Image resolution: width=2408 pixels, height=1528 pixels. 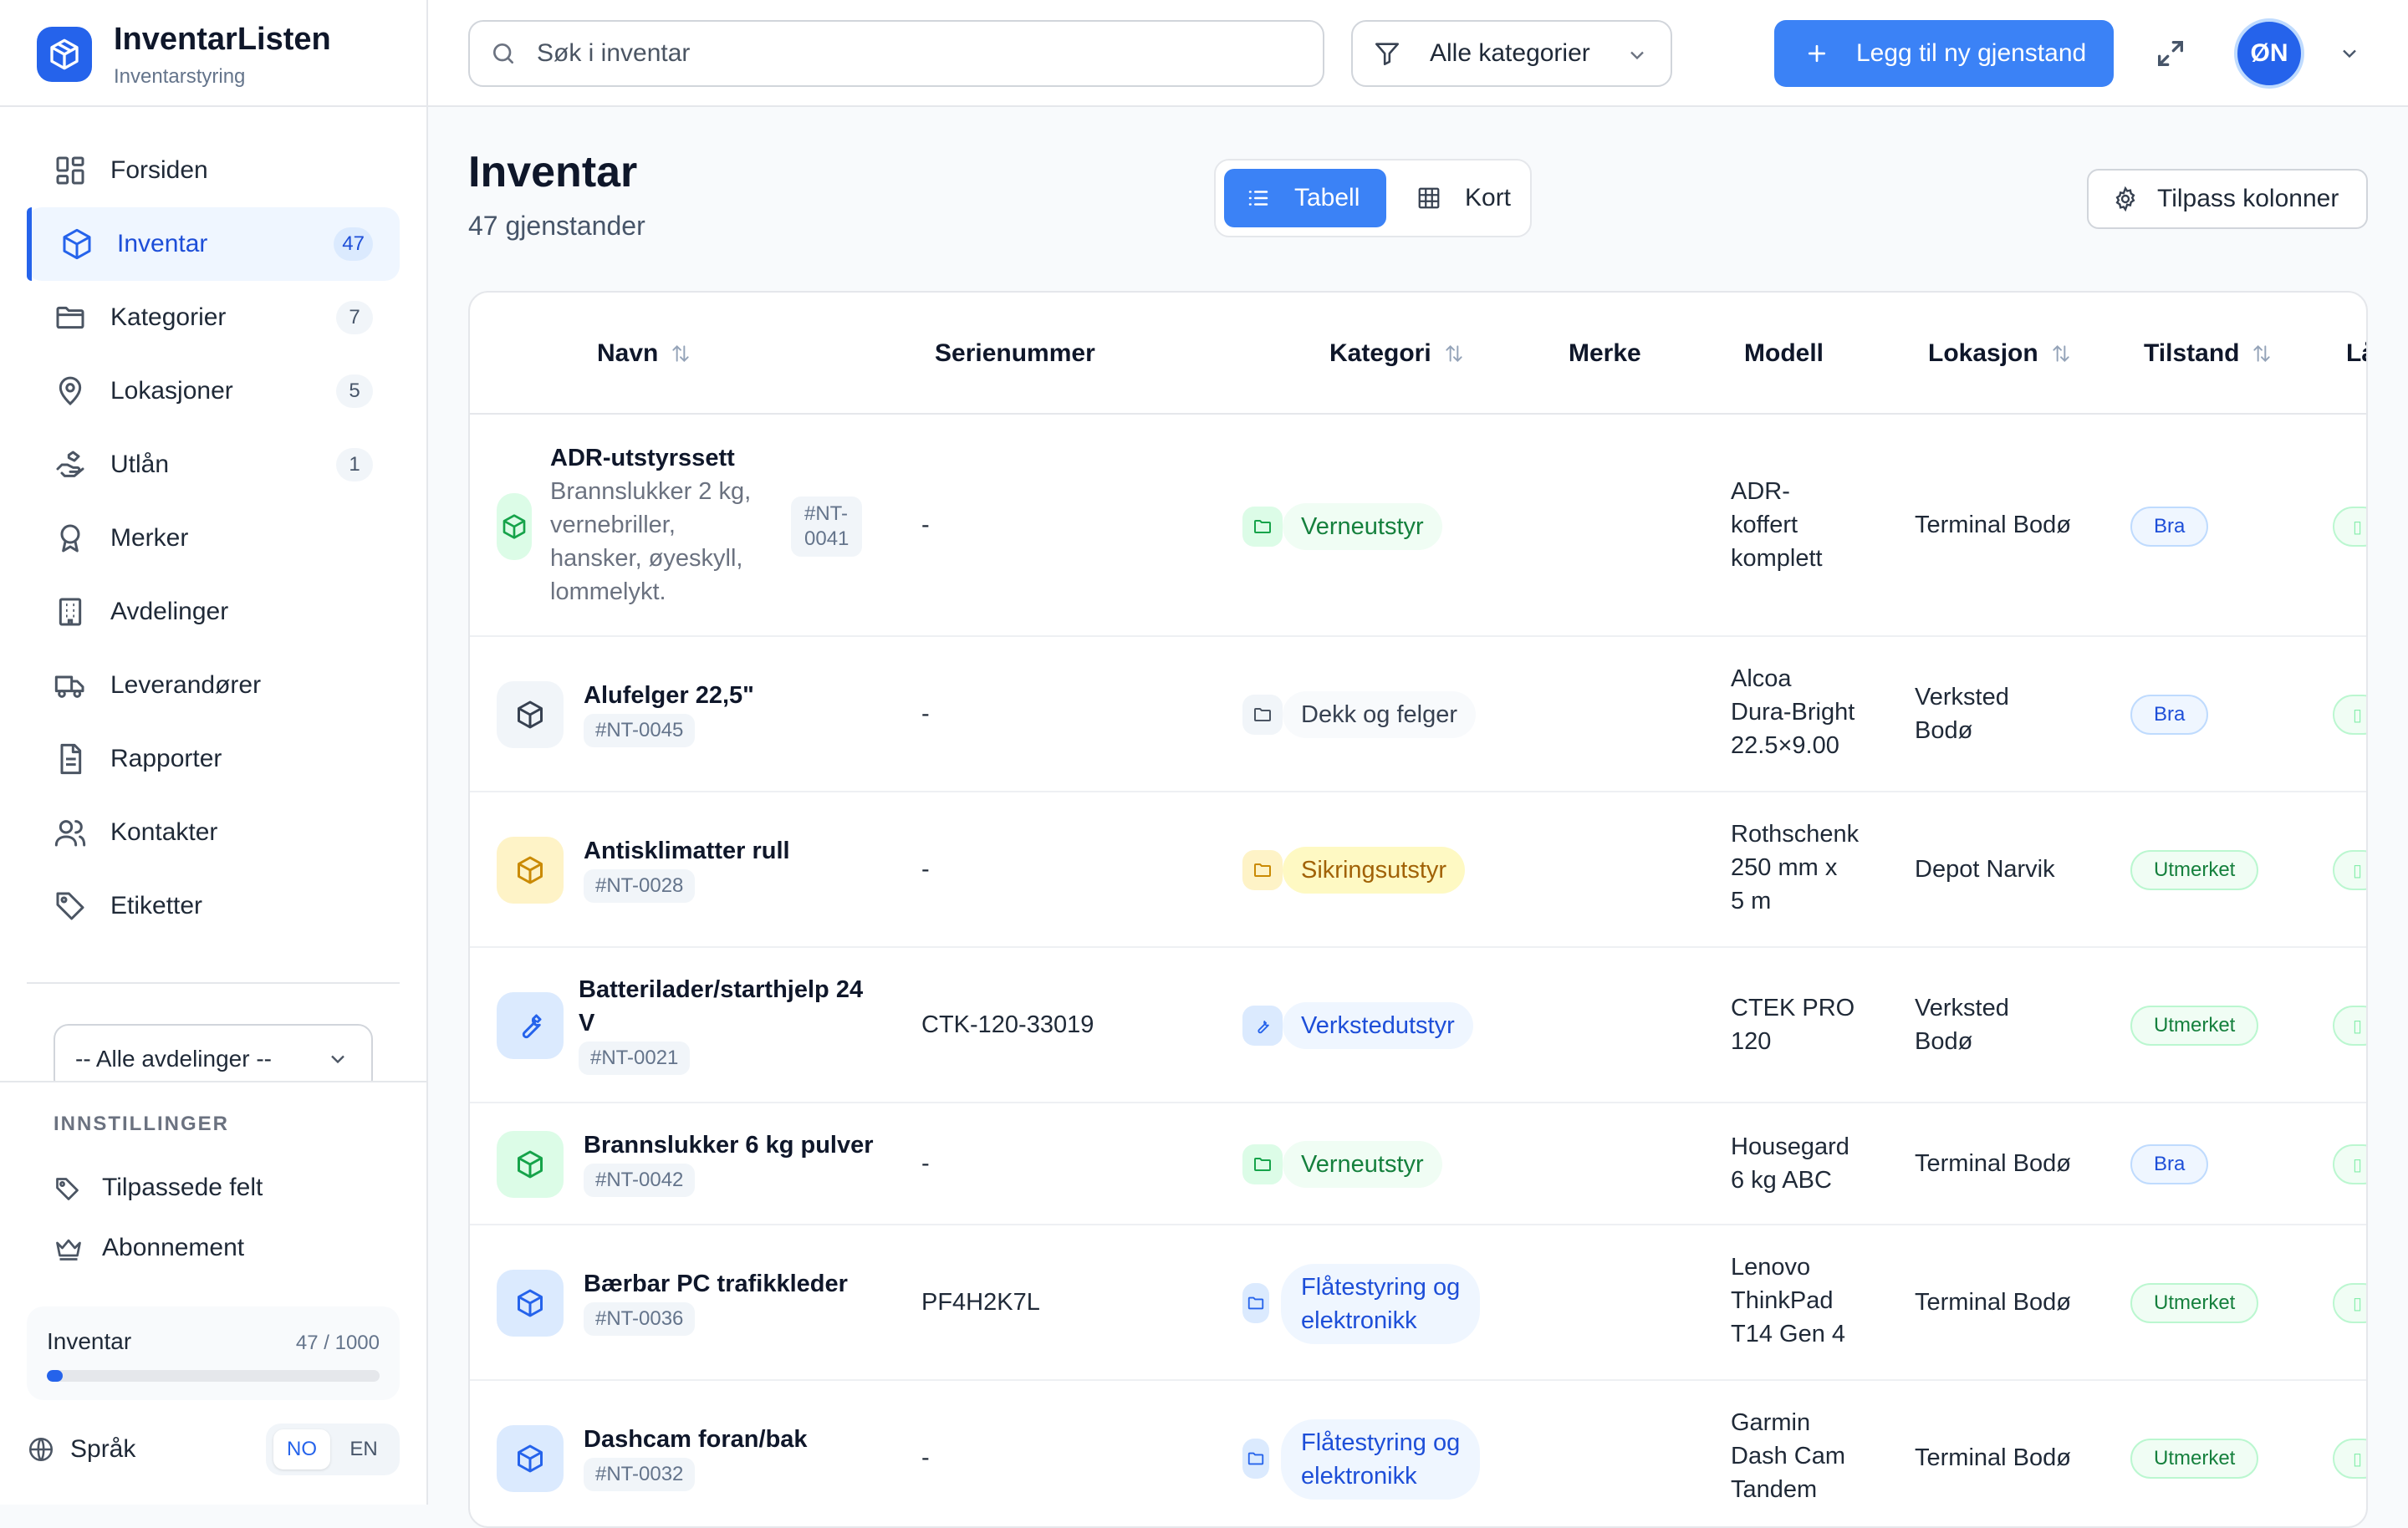 What do you see at coordinates (1378, 1025) in the screenshot?
I see `category-badge: Verkstedutstyr` at bounding box center [1378, 1025].